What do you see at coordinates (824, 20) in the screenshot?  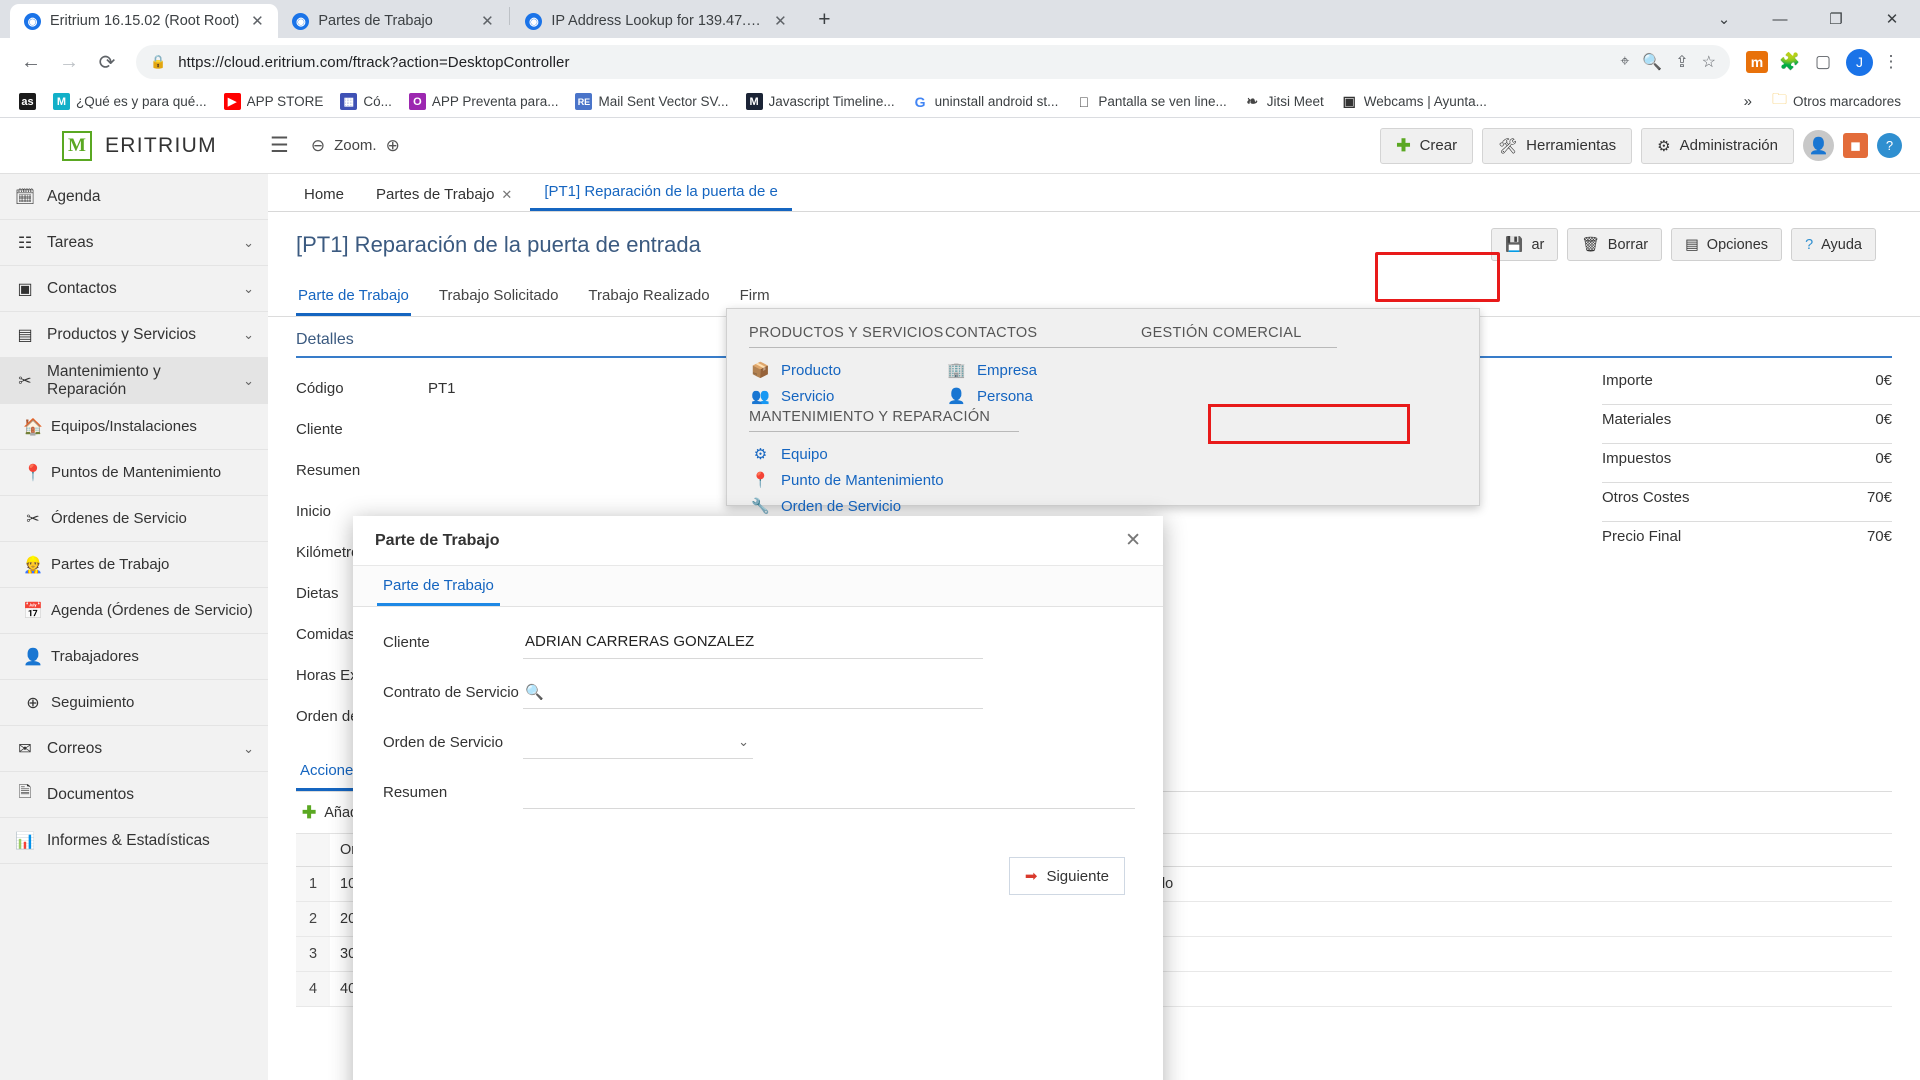 I see `new-tab-button: +` at bounding box center [824, 20].